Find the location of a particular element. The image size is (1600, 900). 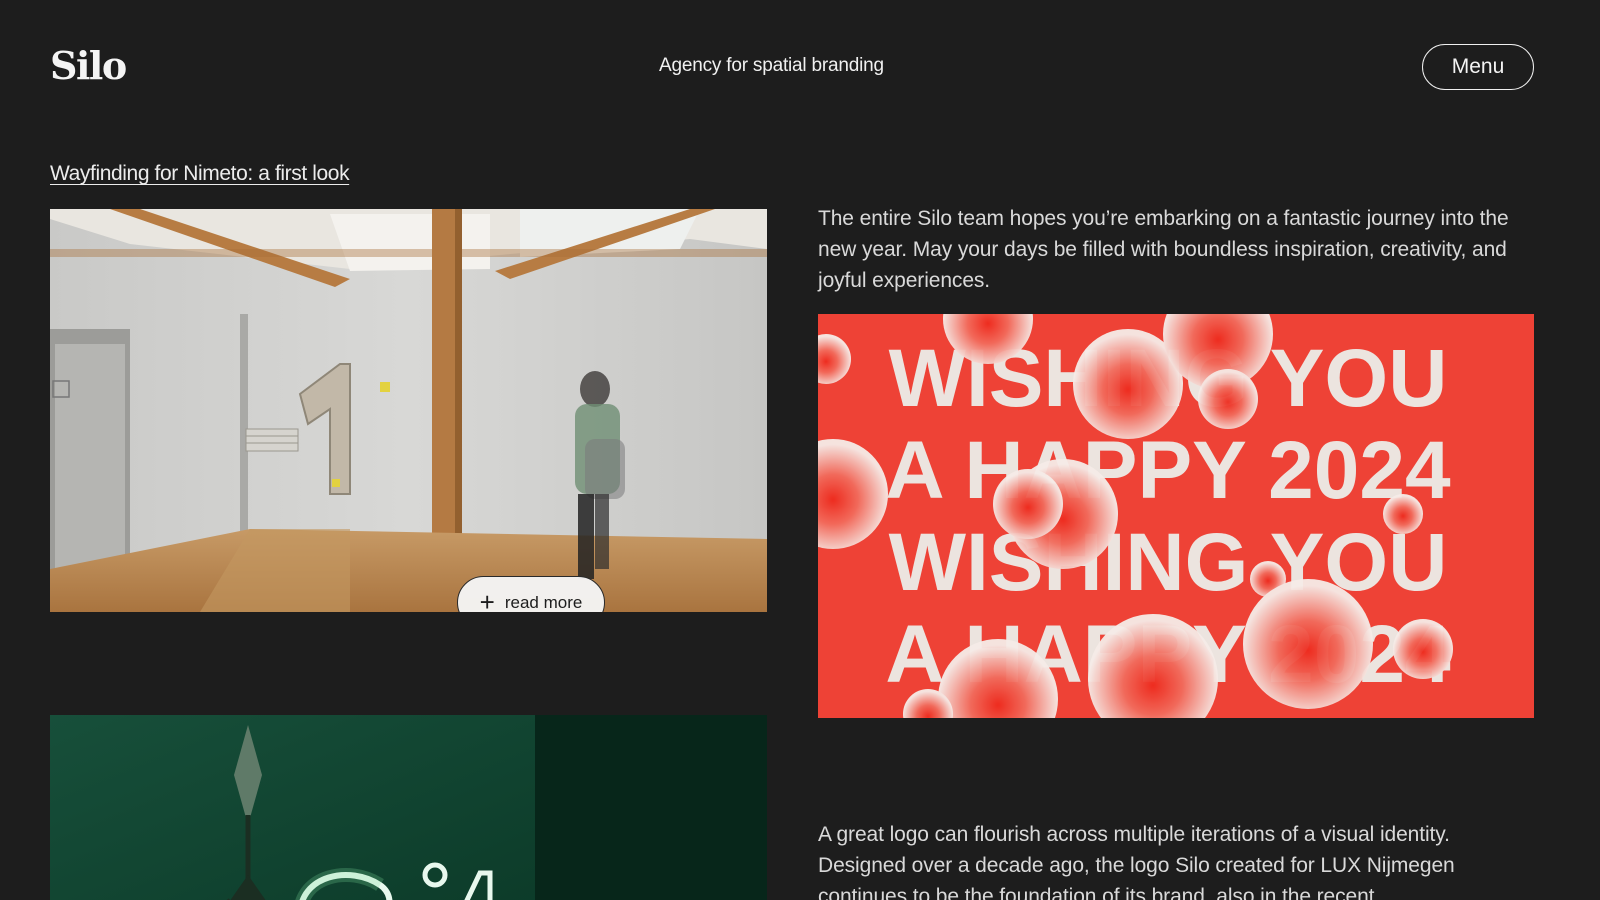

neon-sign-photo is located at coordinates (408, 807).